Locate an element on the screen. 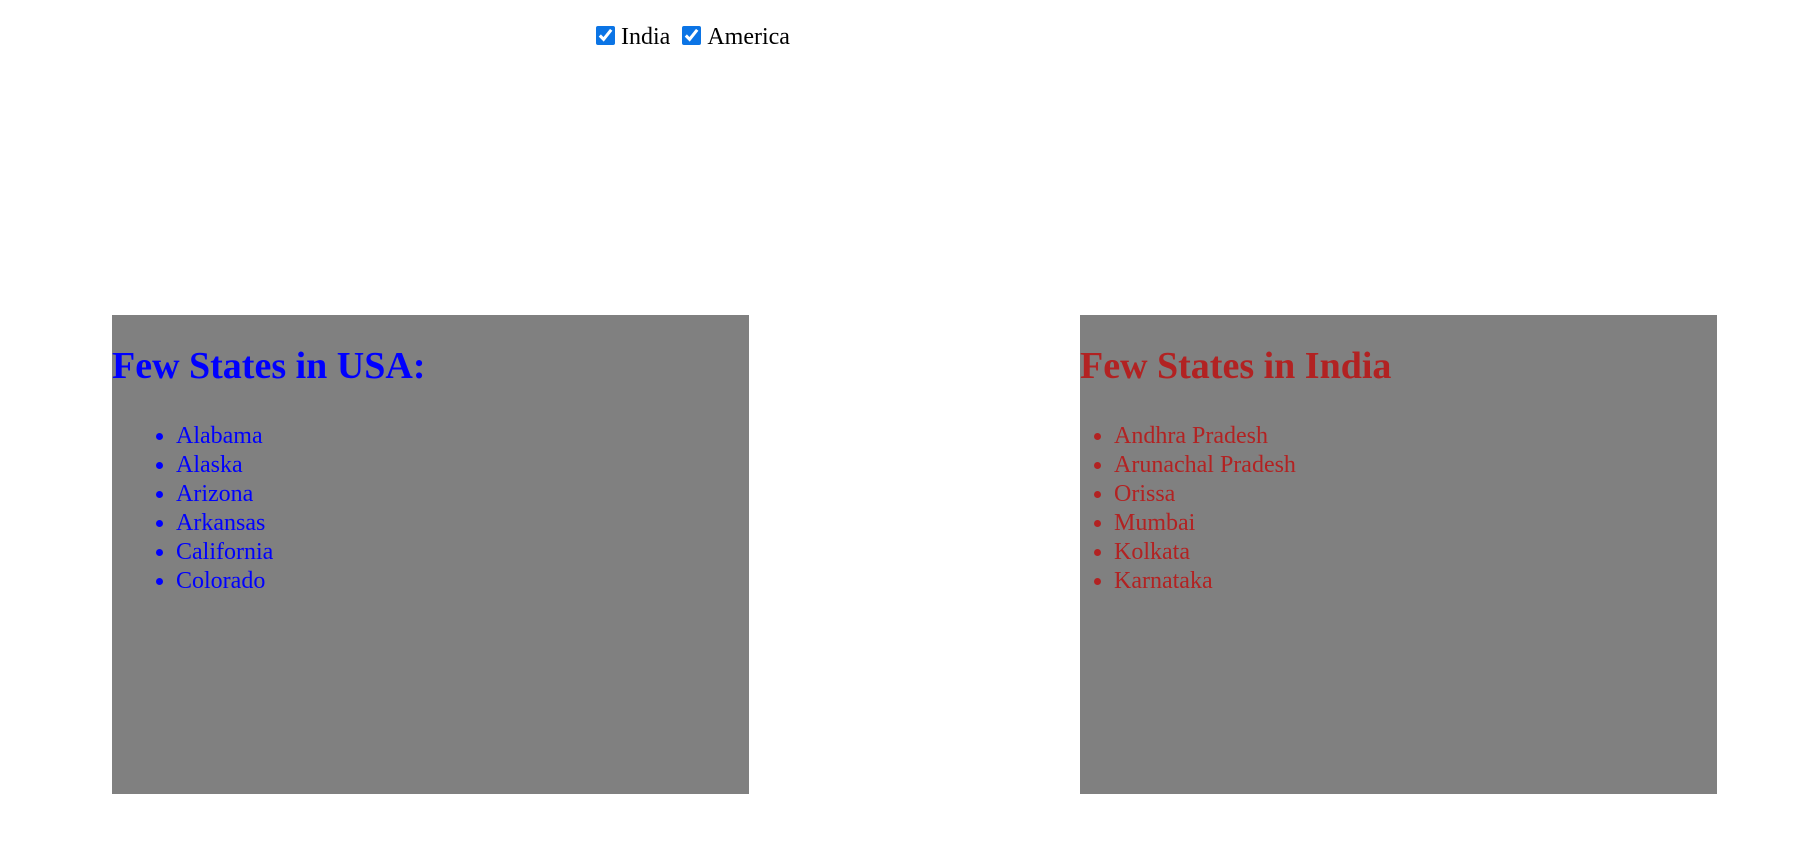  america-checkbox is located at coordinates (692, 35).